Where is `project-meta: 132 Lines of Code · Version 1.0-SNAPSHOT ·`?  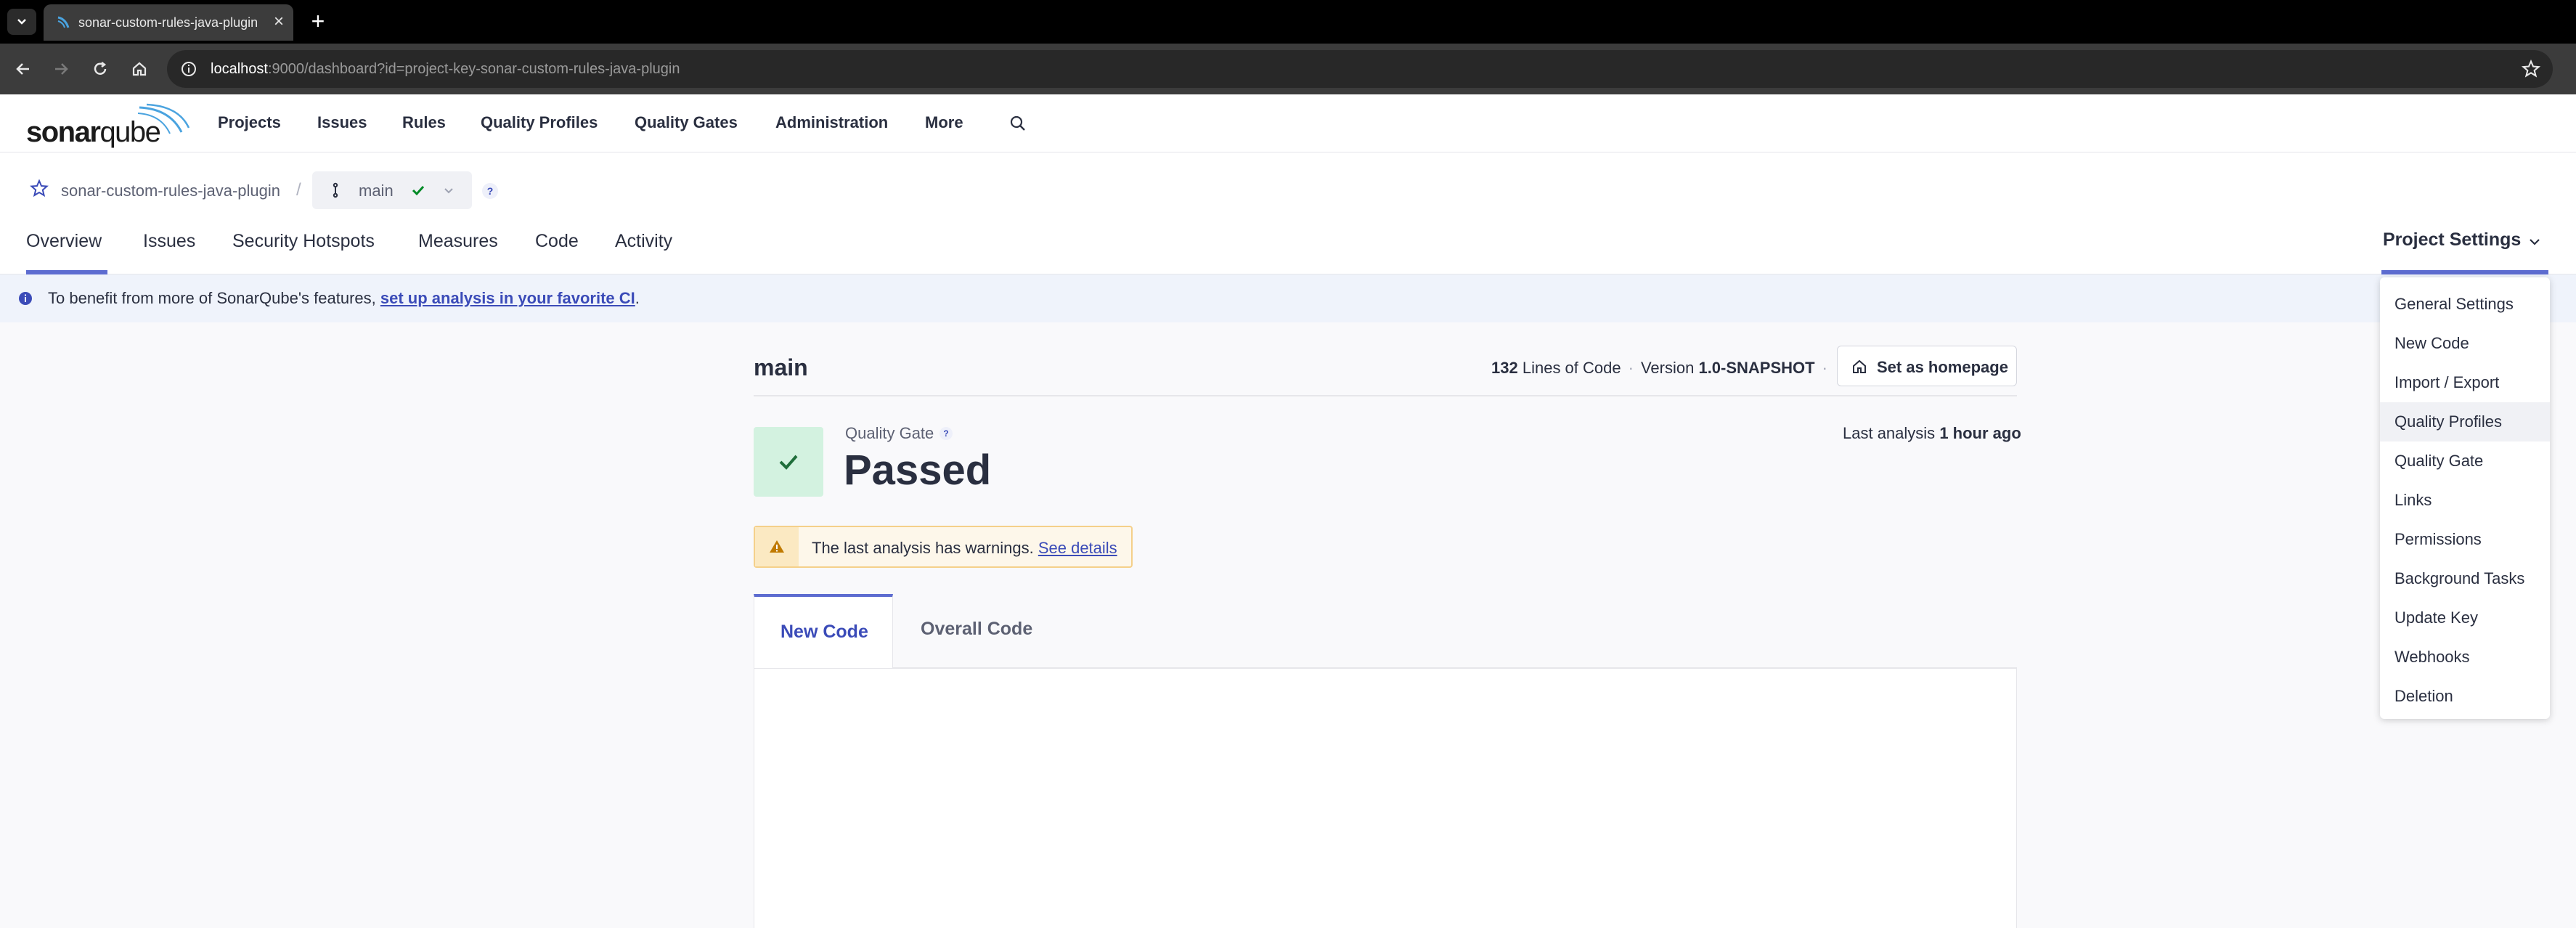
project-meta: 132 Lines of Code · Version 1.0-SNAPSHOT · is located at coordinates (1659, 368).